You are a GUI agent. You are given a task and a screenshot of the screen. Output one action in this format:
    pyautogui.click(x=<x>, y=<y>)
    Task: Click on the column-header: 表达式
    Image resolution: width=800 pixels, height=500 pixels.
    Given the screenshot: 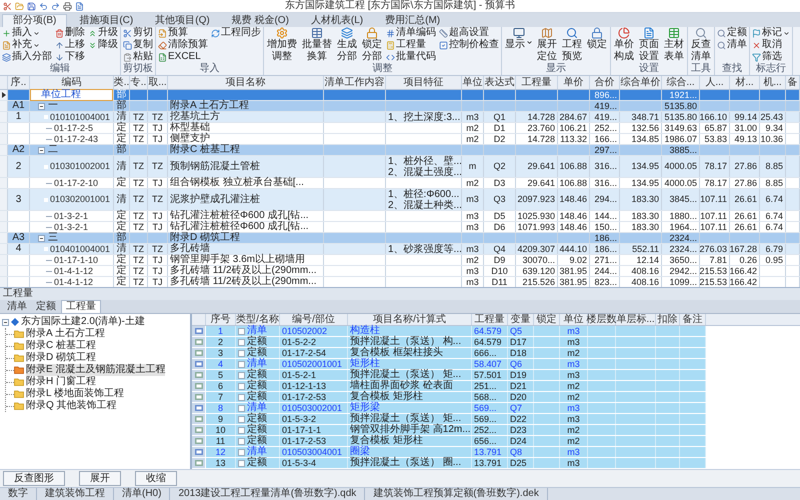 What is the action you would take?
    pyautogui.click(x=499, y=82)
    